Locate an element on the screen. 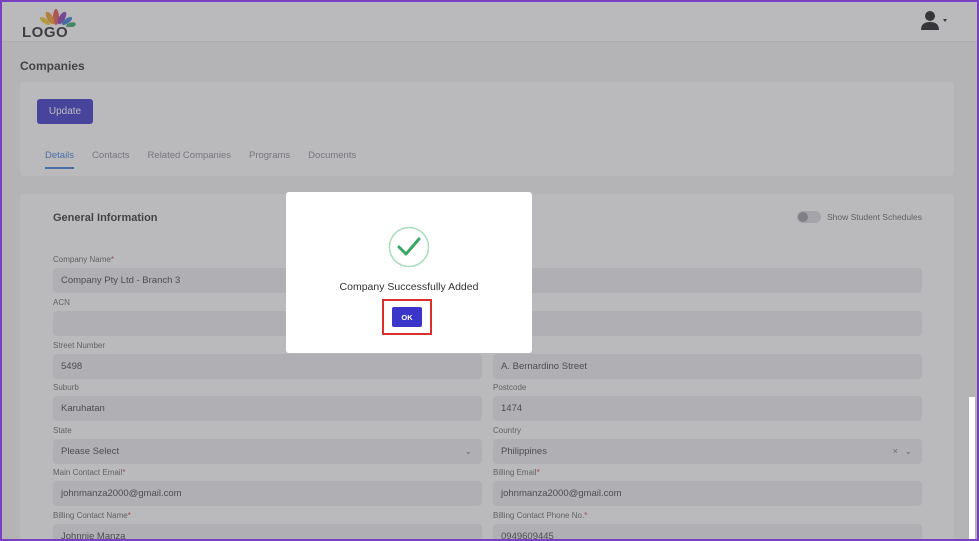  ok-button: OK is located at coordinates (407, 317).